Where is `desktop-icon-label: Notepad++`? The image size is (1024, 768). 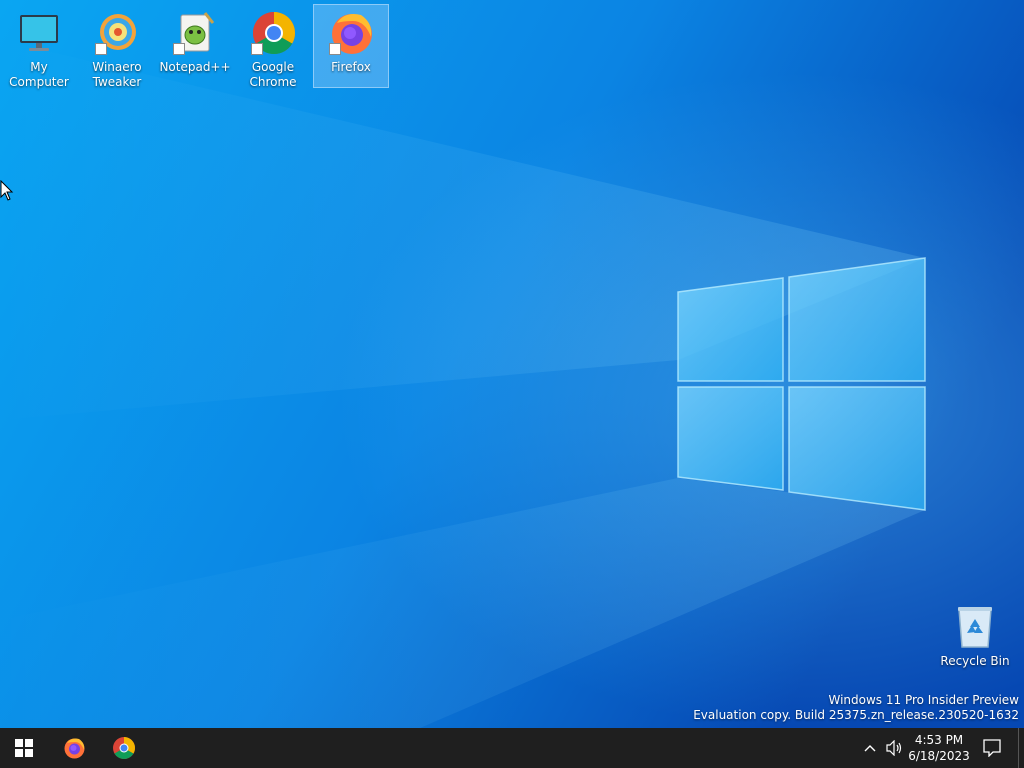 desktop-icon-label: Notepad++ is located at coordinates (195, 67).